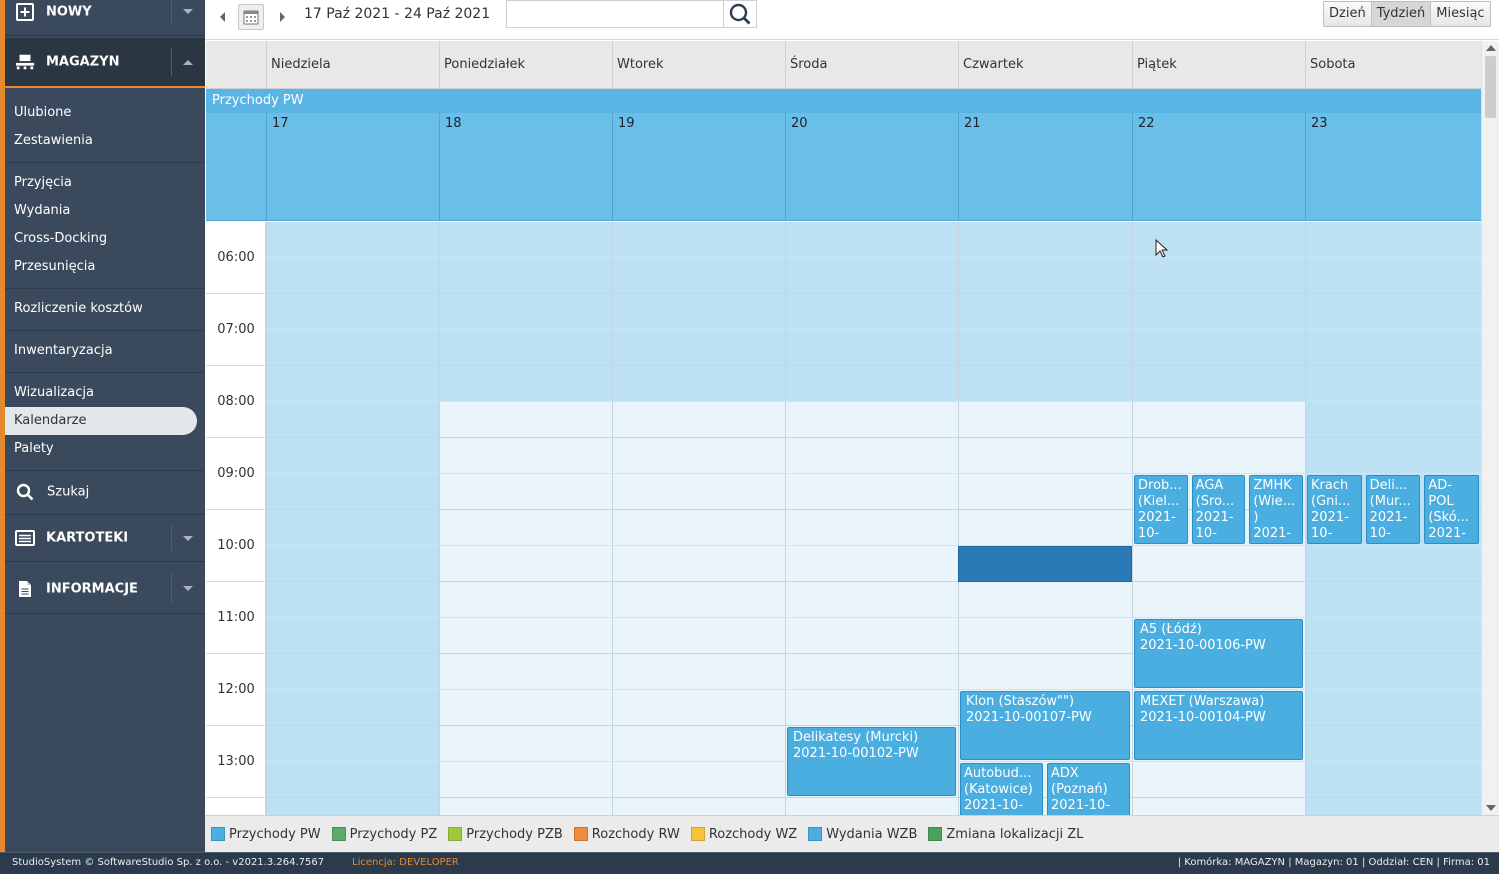 The width and height of the screenshot is (1499, 874). I want to click on view-switcher: Dzień Tydzień Miesiąc, so click(1407, 14).